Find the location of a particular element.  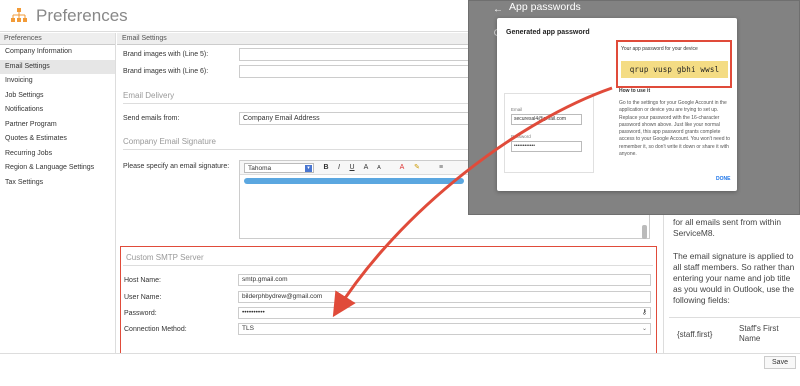

overlay-title: App passwords is located at coordinates (545, 7).